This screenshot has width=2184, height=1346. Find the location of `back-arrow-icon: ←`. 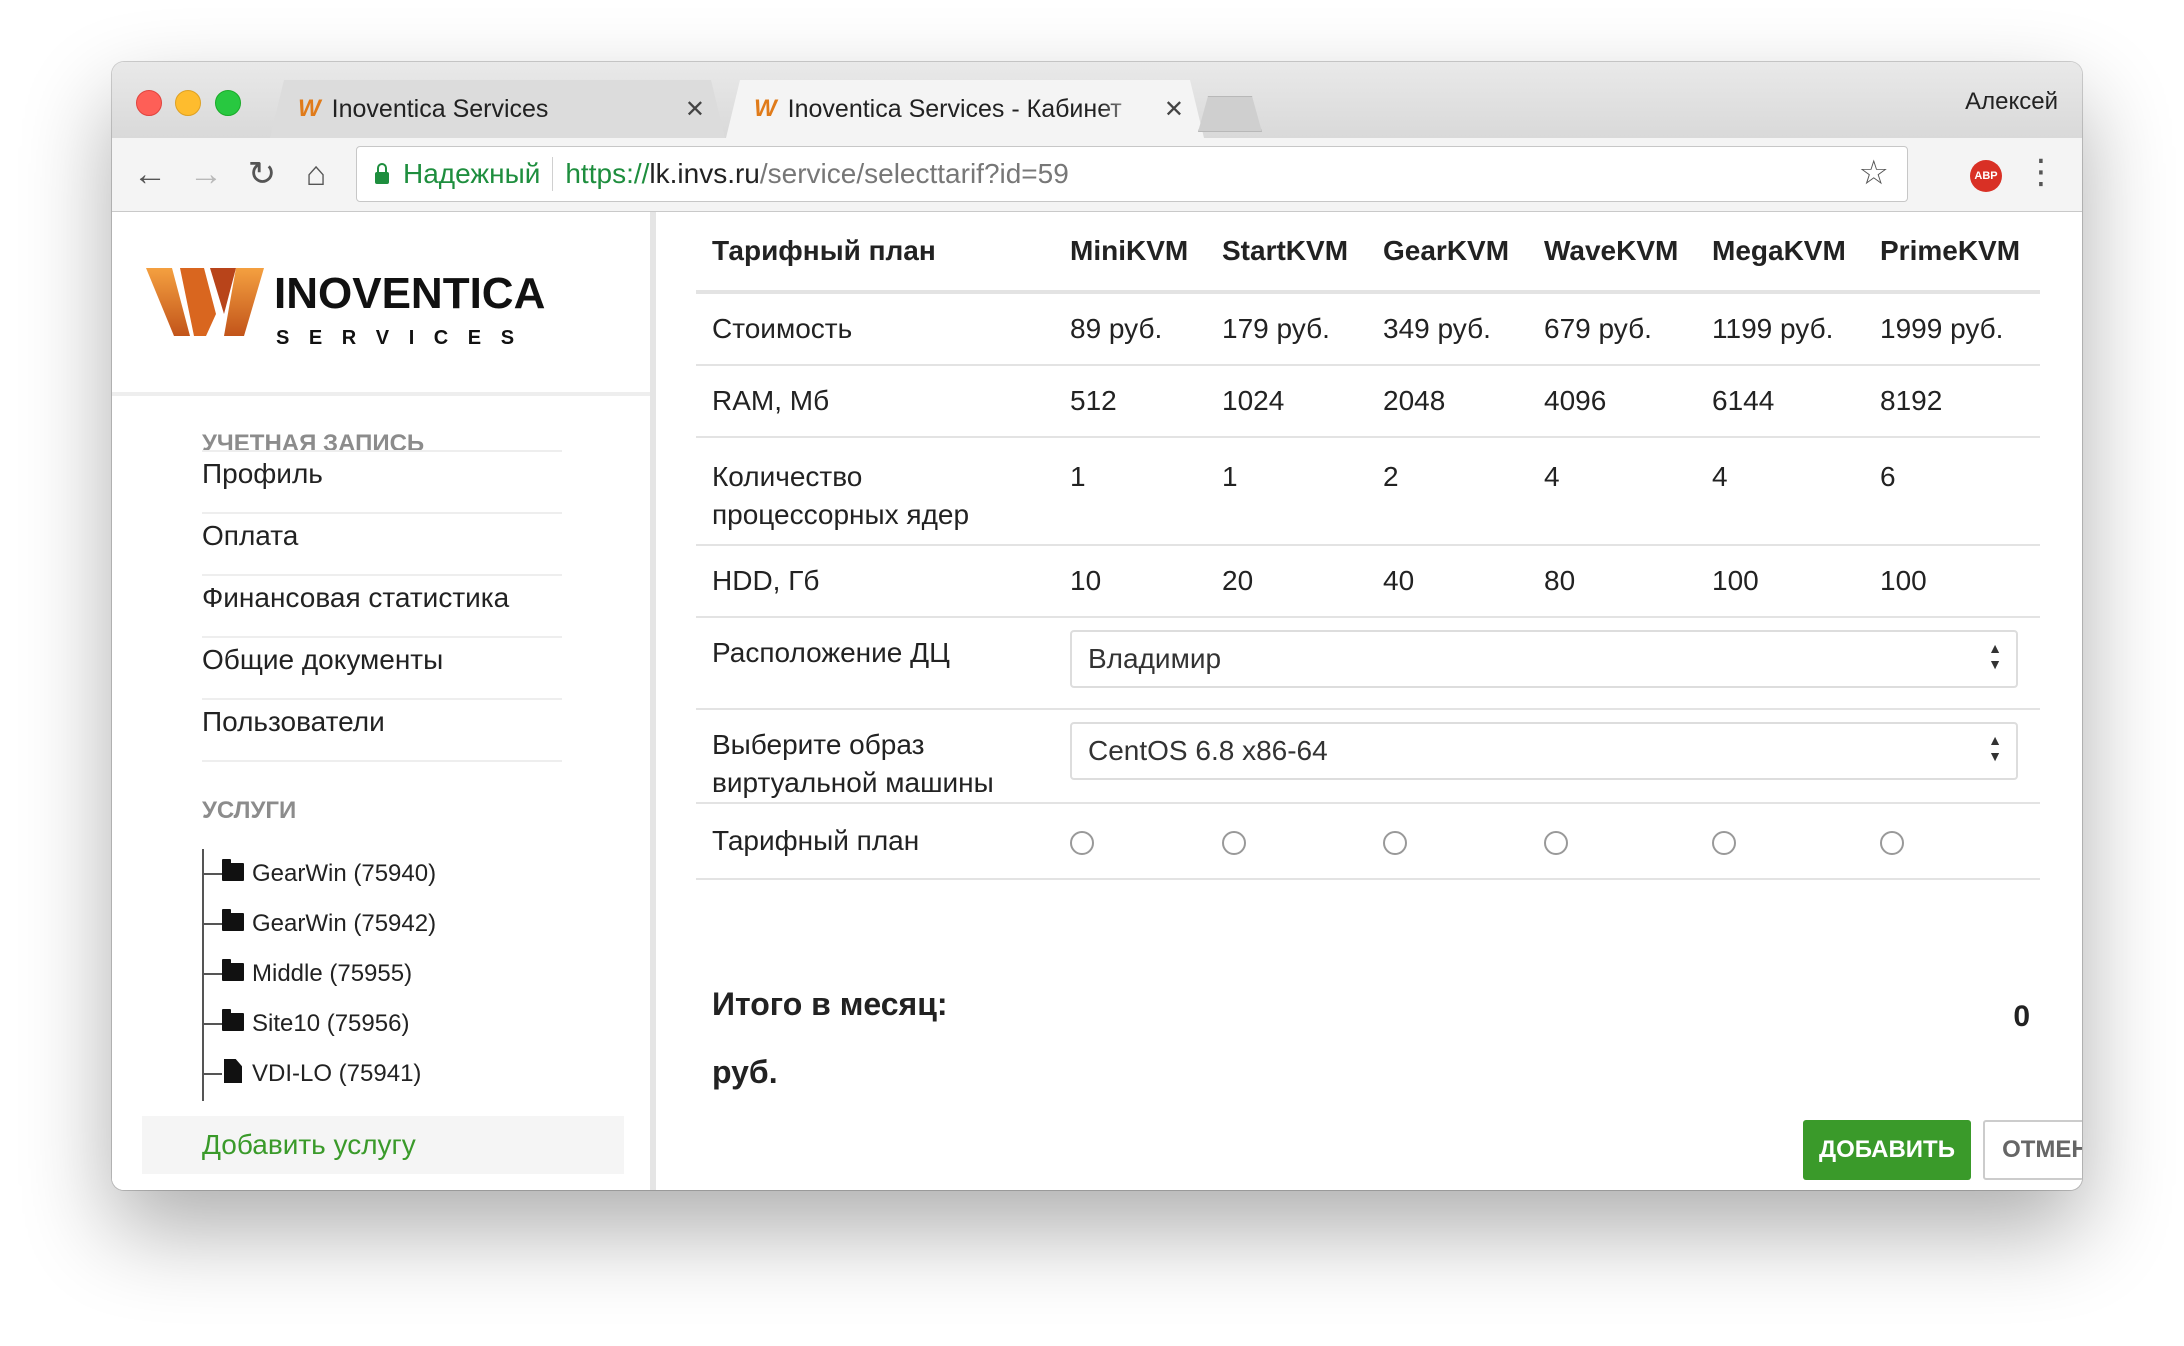

back-arrow-icon: ← is located at coordinates (150, 174).